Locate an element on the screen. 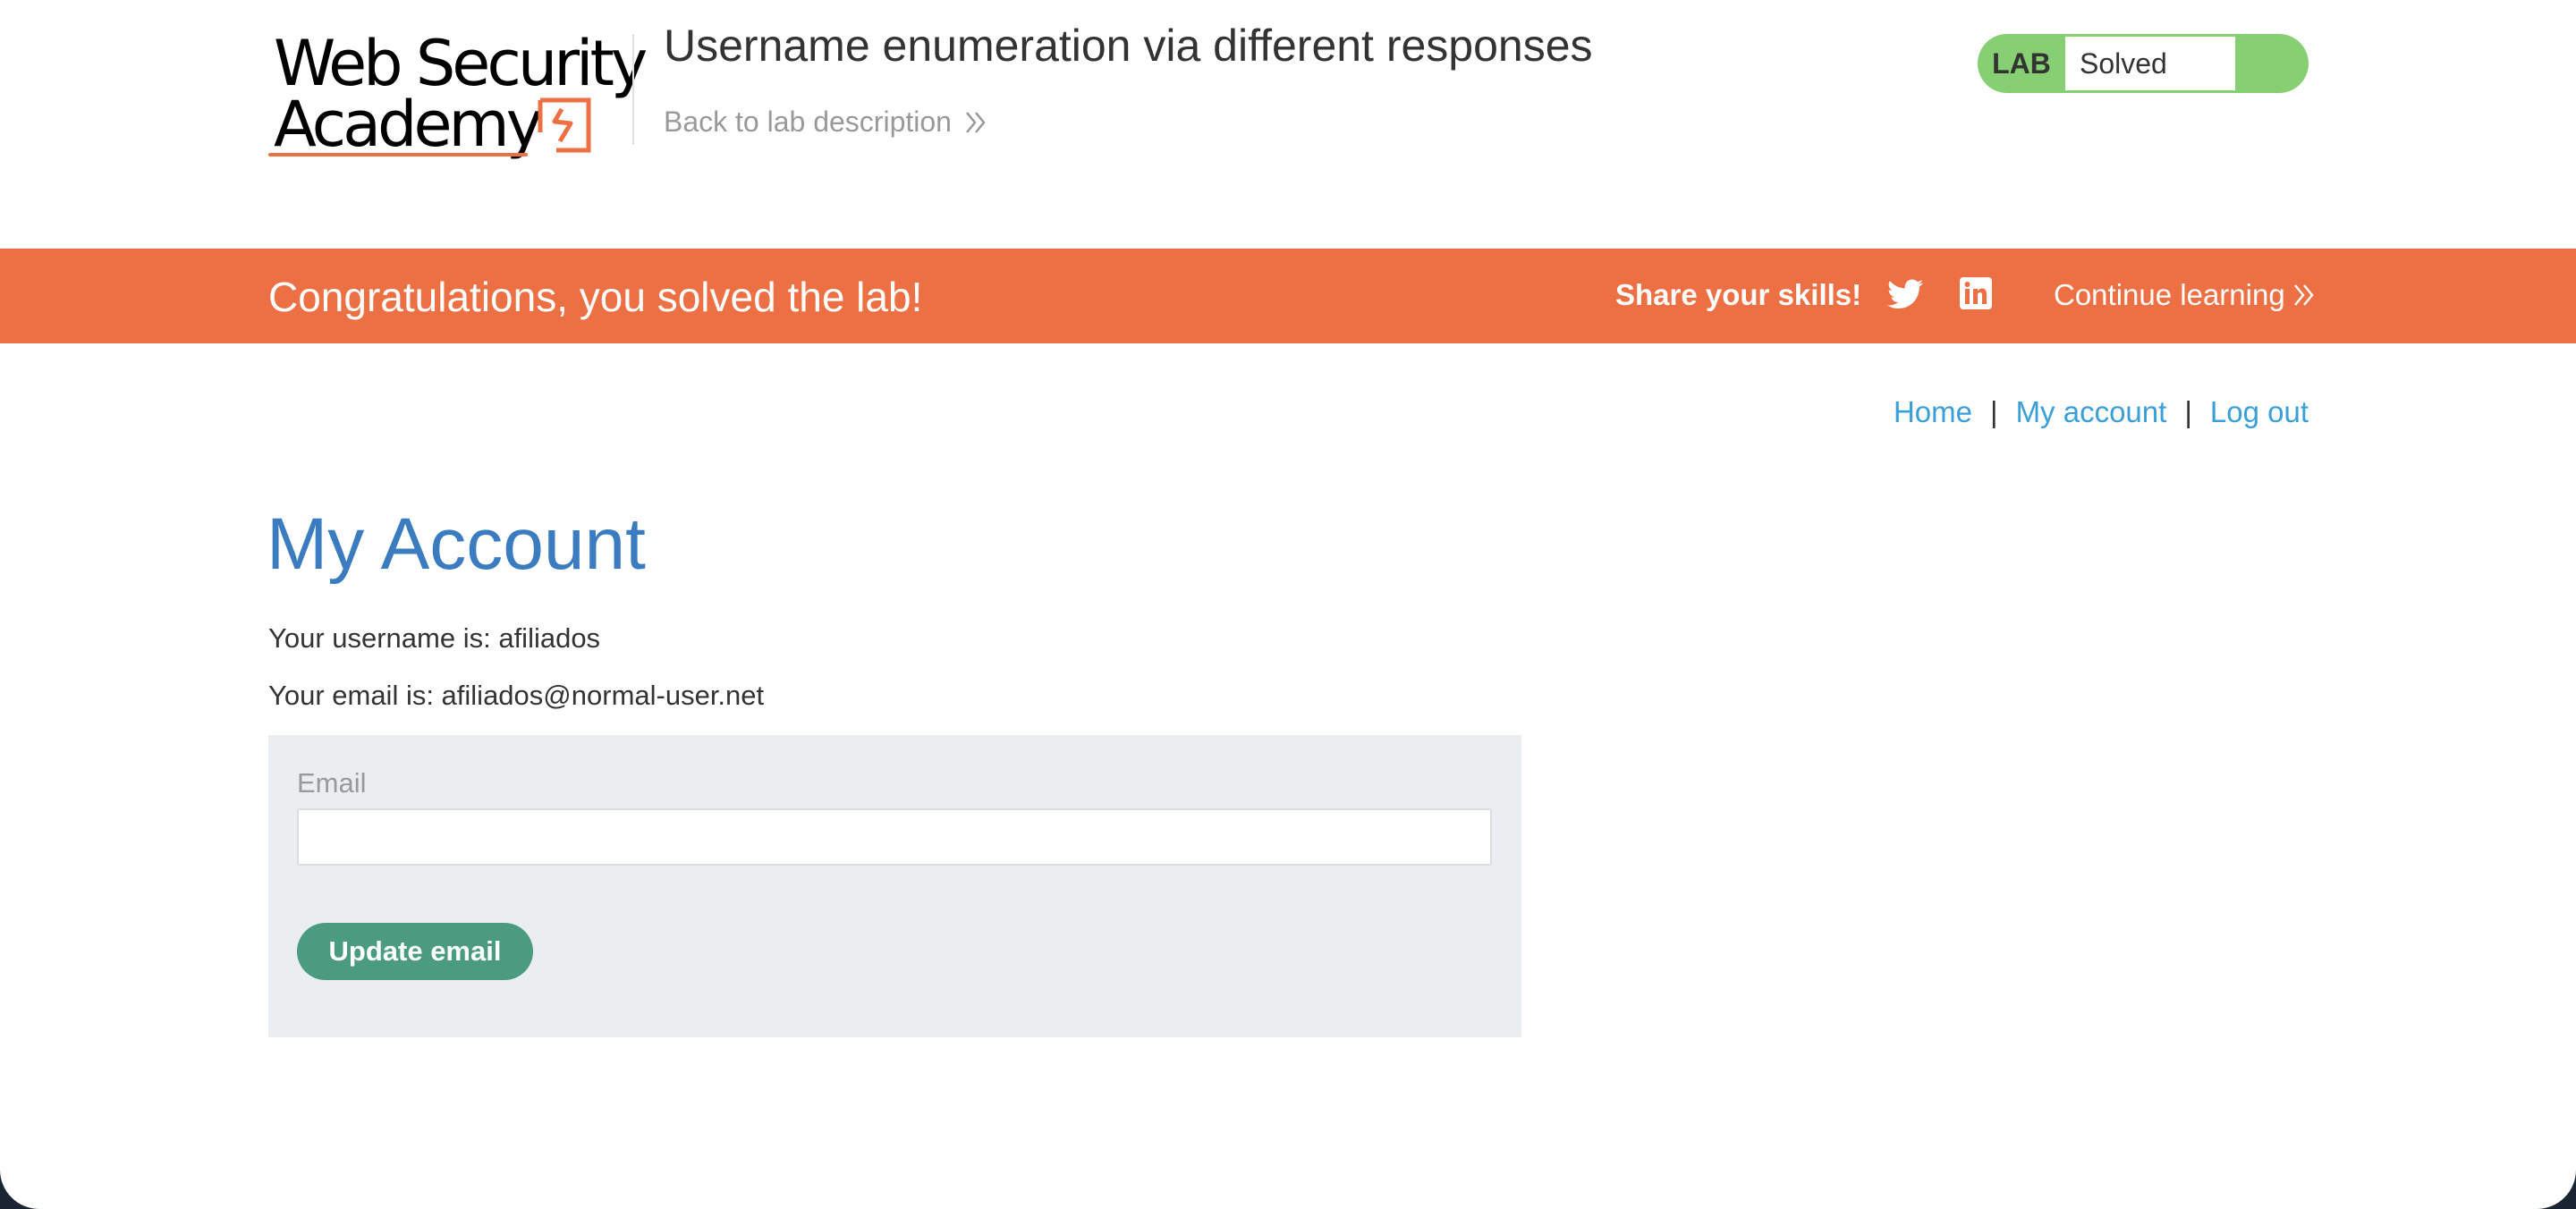  logo-text-line1: Web Security is located at coordinates (461, 63).